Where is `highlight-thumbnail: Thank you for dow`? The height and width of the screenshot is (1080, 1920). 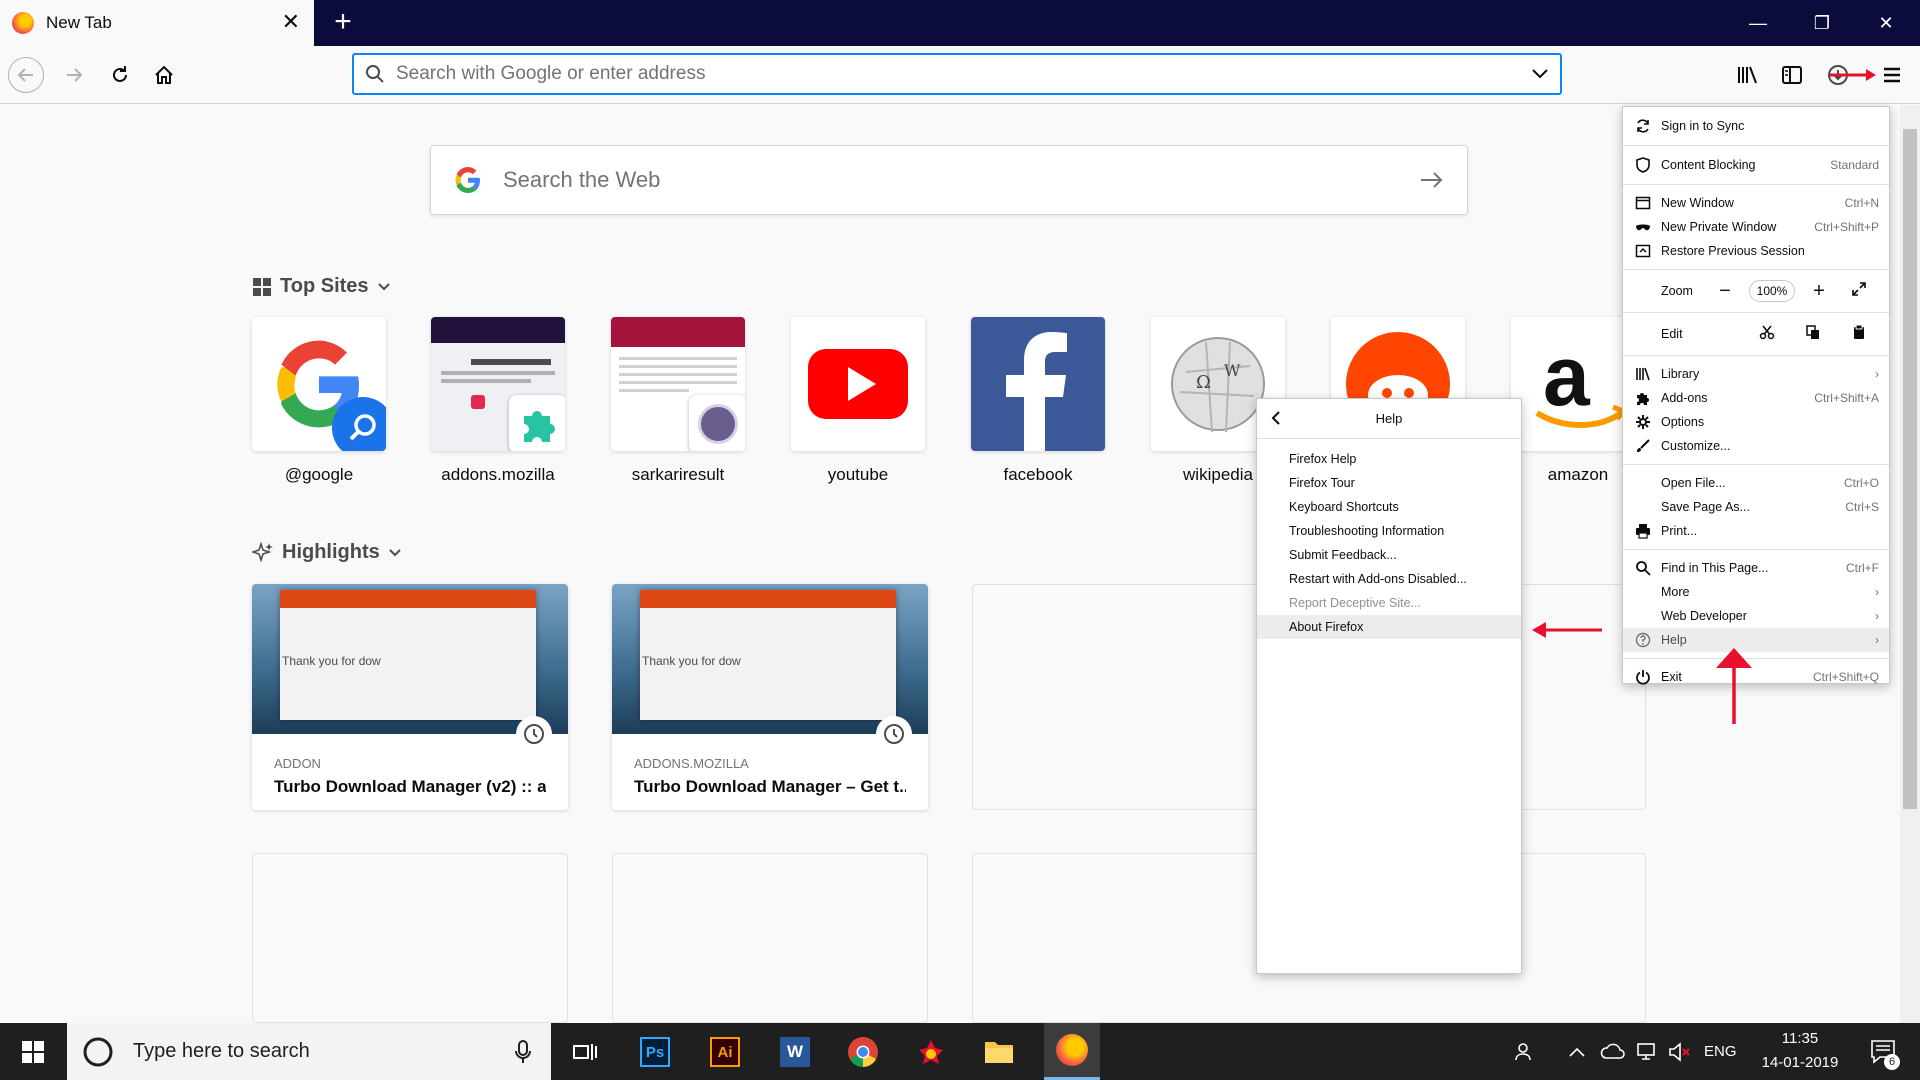 highlight-thumbnail: Thank you for dow is located at coordinates (410, 659).